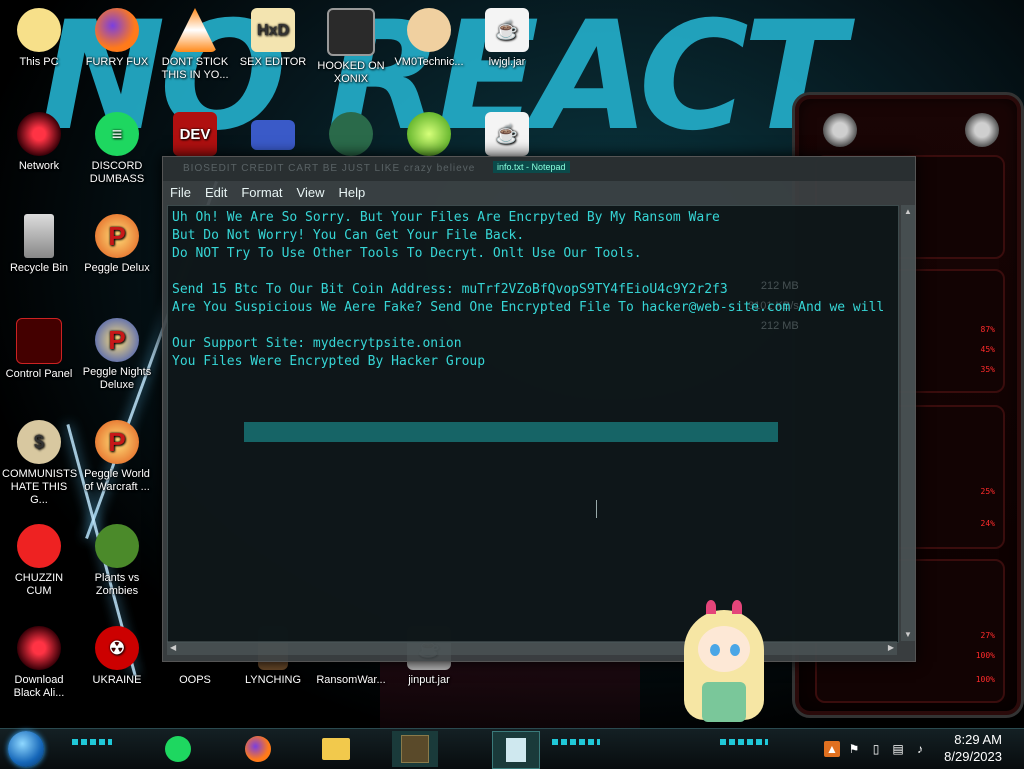 The width and height of the screenshot is (1024, 769). Describe the element at coordinates (724, 649) in the screenshot. I see `mascot-face` at that location.